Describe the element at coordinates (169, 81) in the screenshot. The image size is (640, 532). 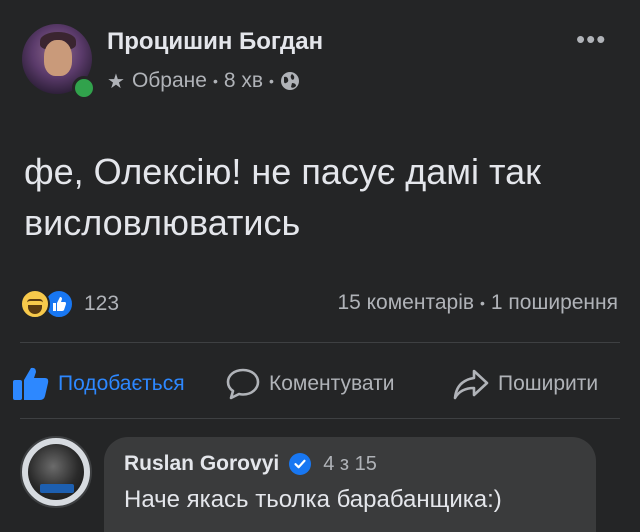
I see `post-audience: Обране` at that location.